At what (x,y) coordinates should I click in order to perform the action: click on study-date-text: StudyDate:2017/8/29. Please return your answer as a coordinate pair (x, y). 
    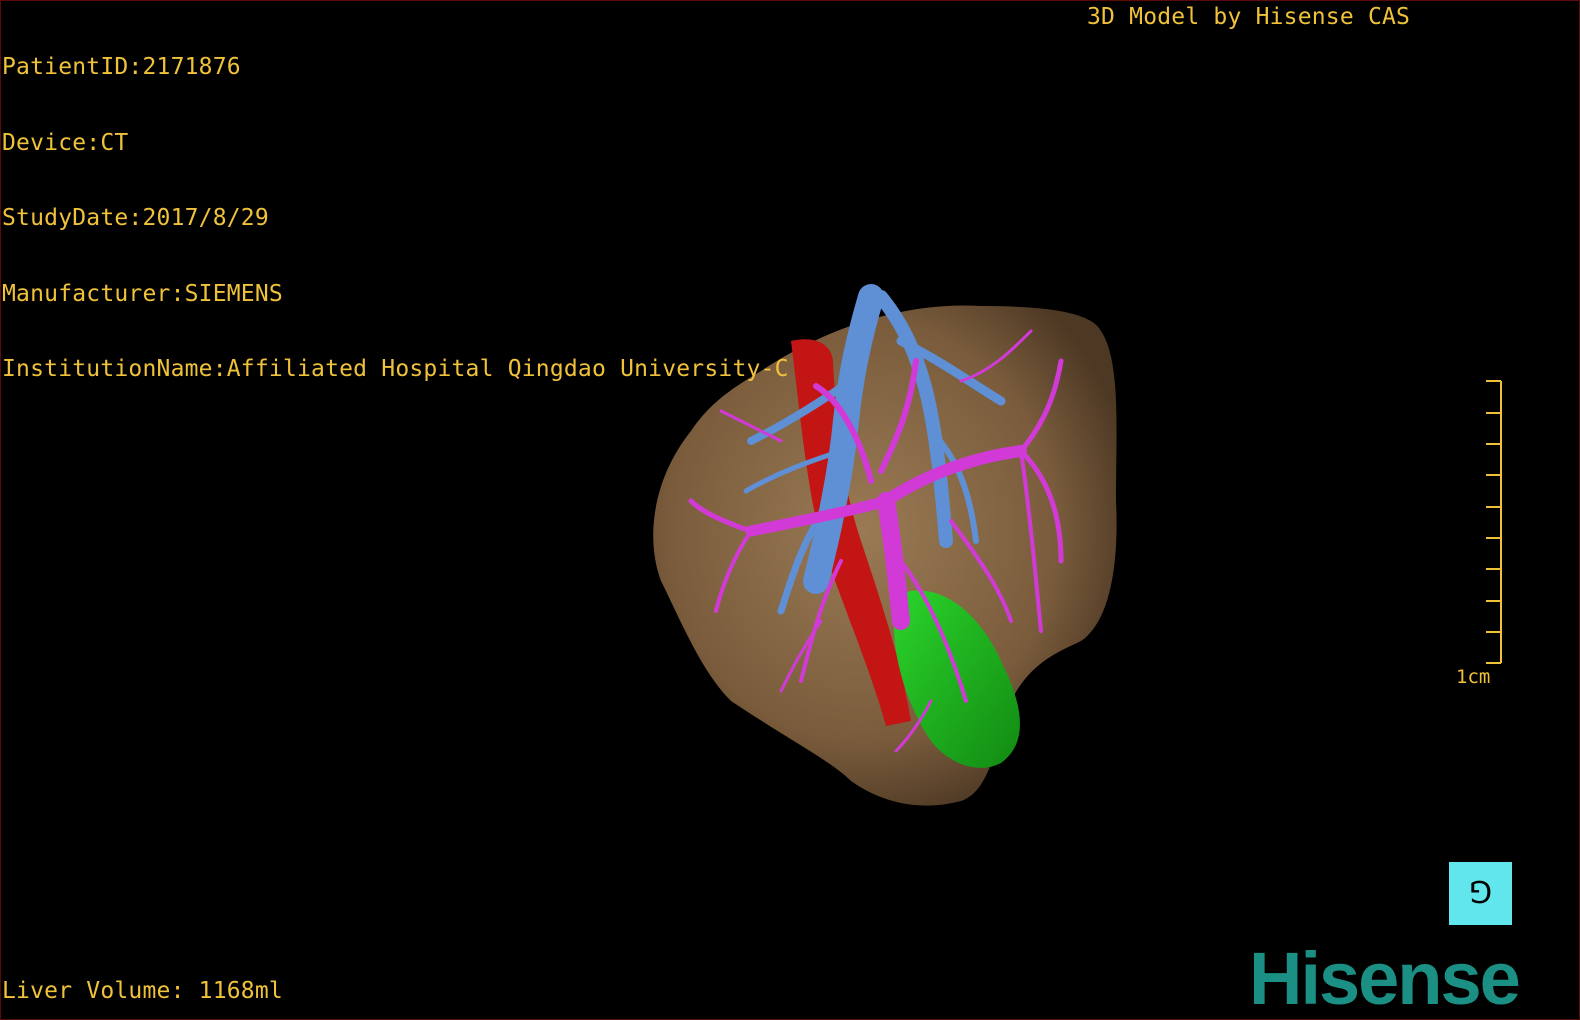
    Looking at the image, I should click on (135, 218).